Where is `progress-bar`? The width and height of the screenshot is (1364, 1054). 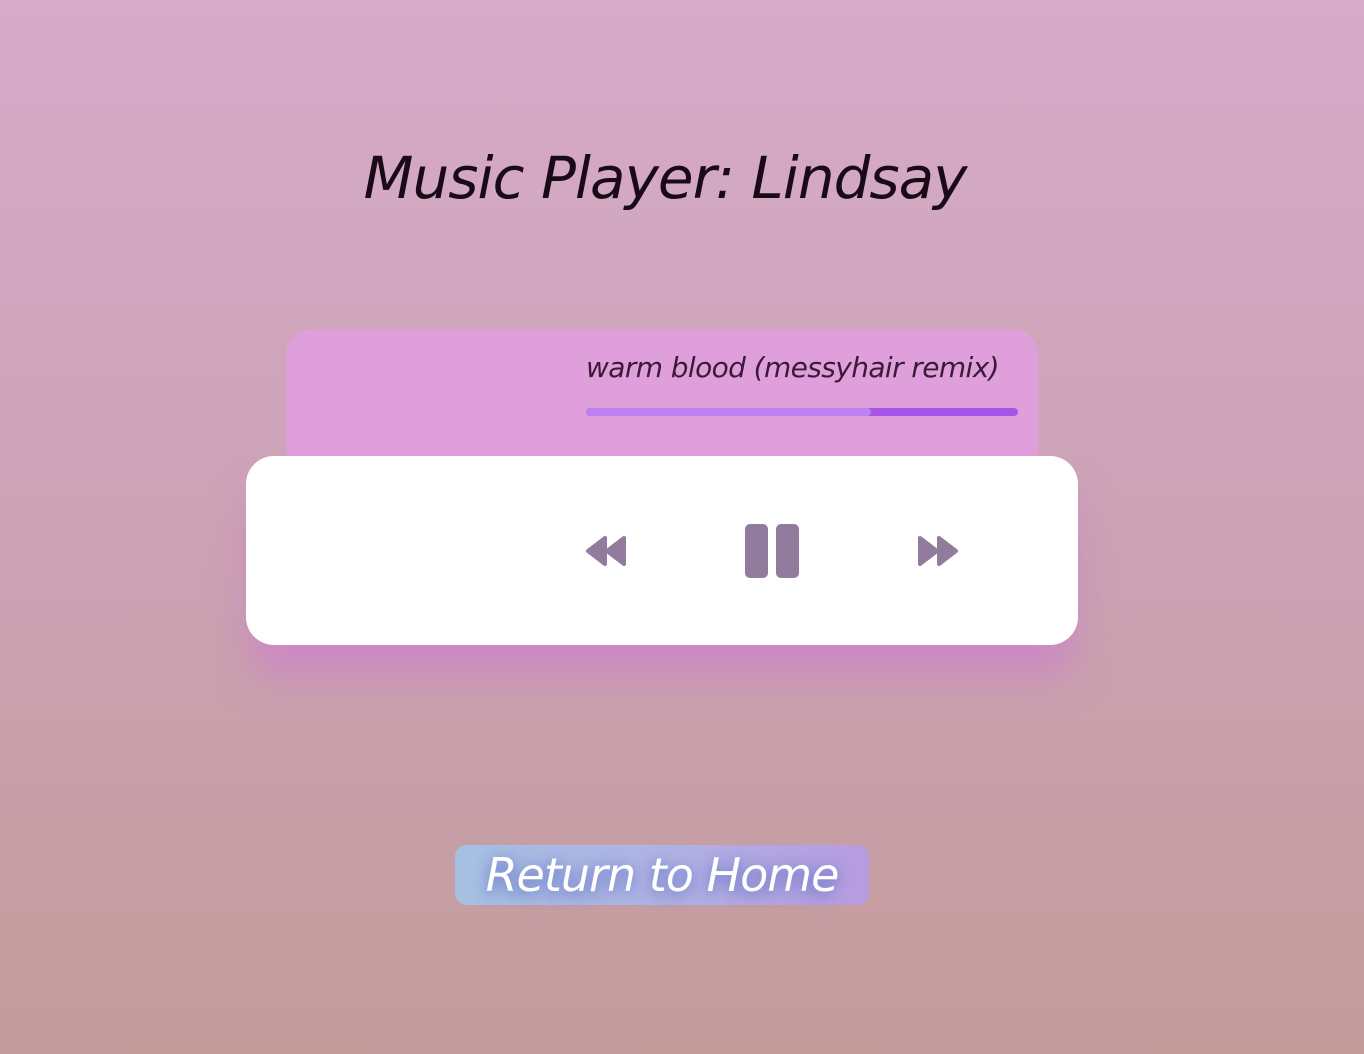 progress-bar is located at coordinates (802, 412).